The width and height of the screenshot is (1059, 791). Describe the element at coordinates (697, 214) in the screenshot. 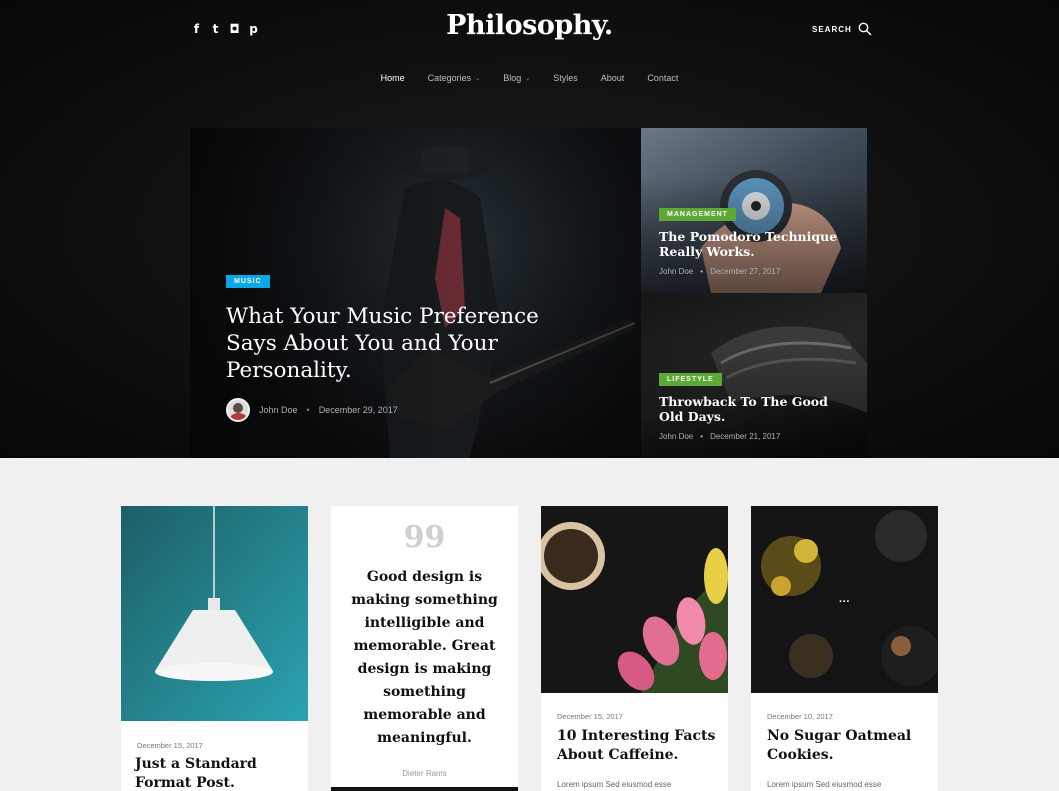

I see `category-badge: MANAGEMENT` at that location.